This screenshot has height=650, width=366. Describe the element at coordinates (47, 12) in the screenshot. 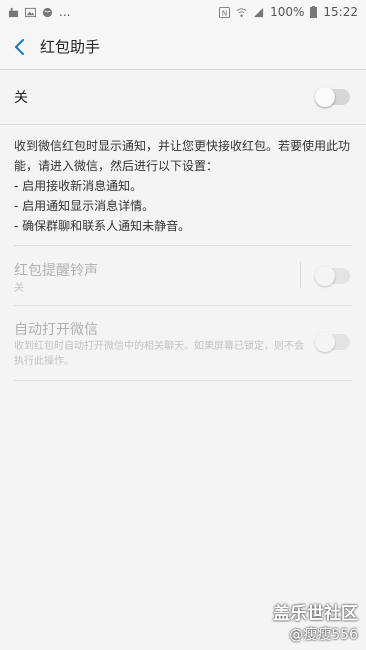

I see `globe-notification-icon` at that location.